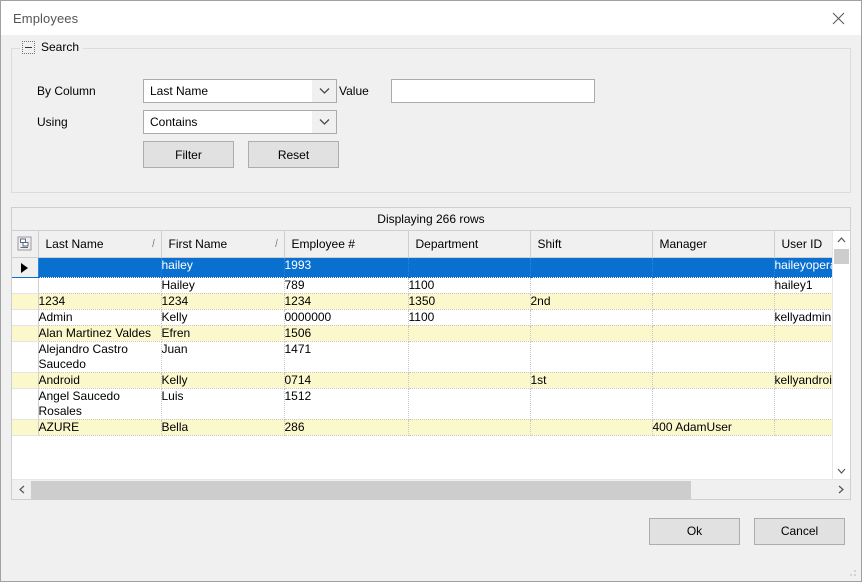 Image resolution: width=862 pixels, height=582 pixels. Describe the element at coordinates (841, 470) in the screenshot. I see `scroll-down-icon` at that location.